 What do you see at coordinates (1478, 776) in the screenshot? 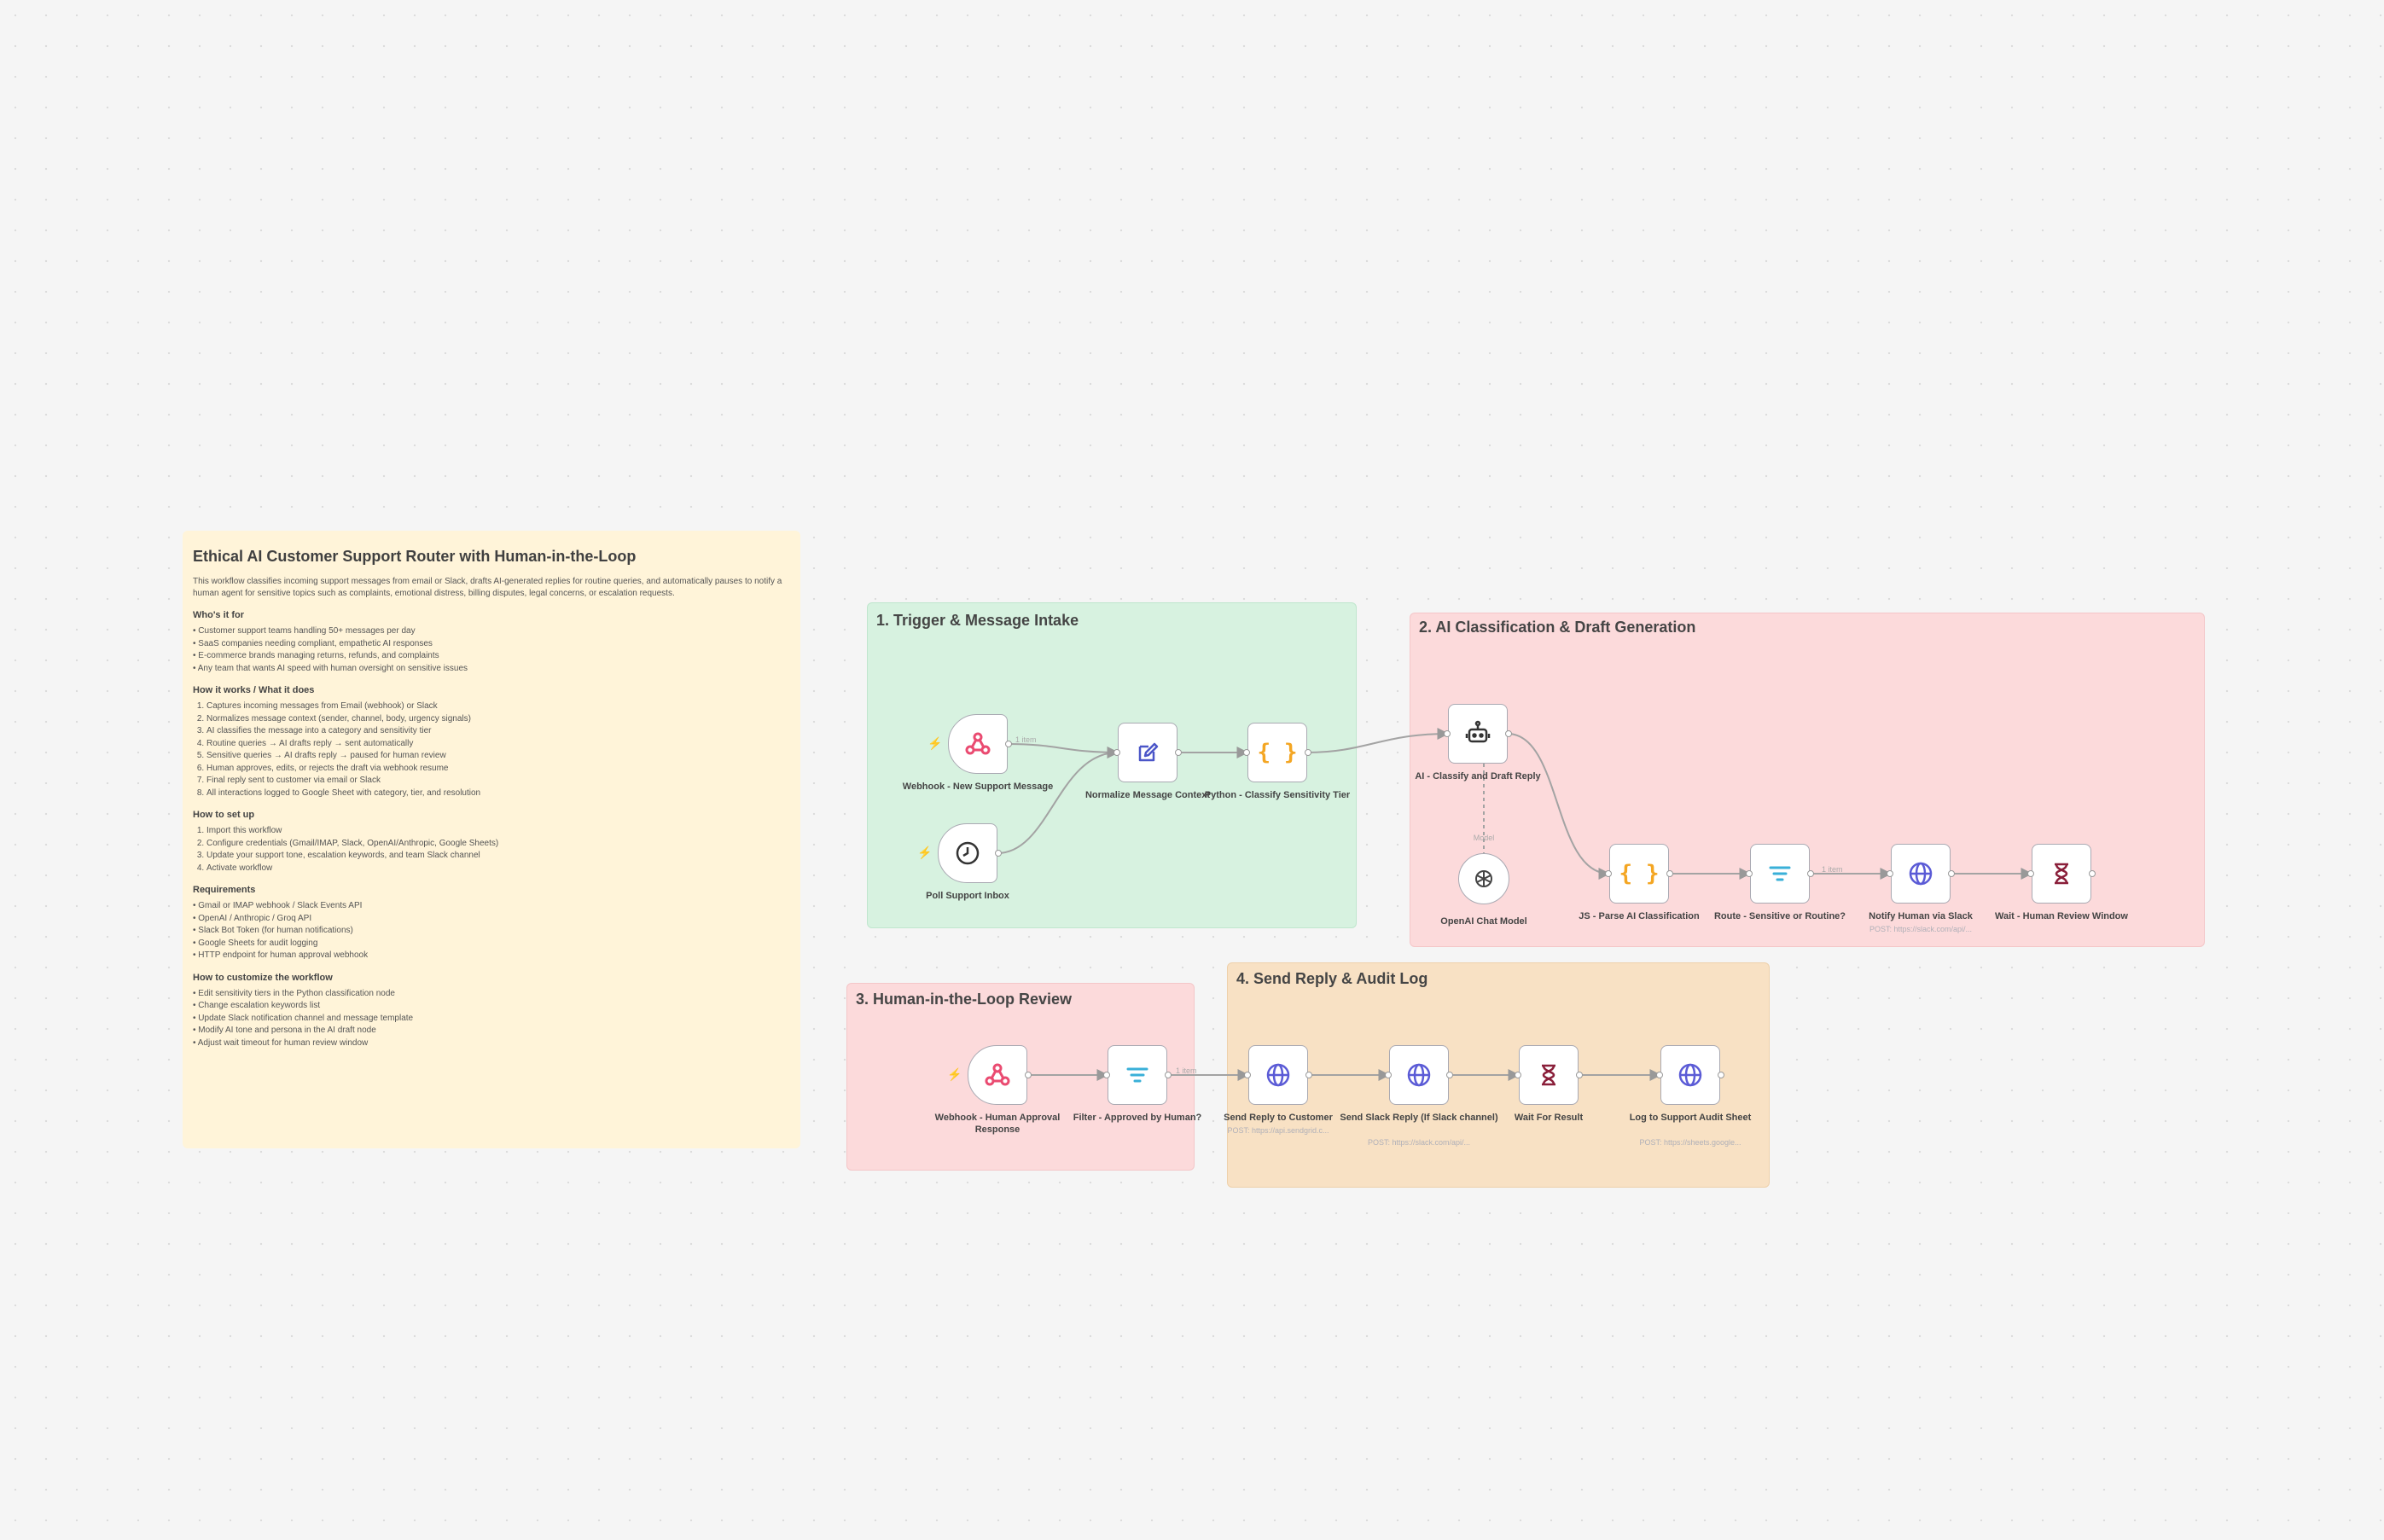
I see `node-label: AI - Classify and Draft Reply` at bounding box center [1478, 776].